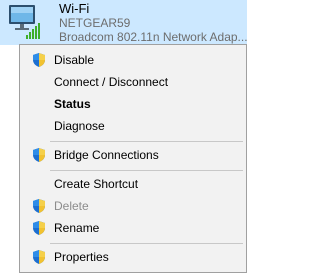 The width and height of the screenshot is (320, 273). What do you see at coordinates (72, 104) in the screenshot?
I see `menu-item-label: Status` at bounding box center [72, 104].